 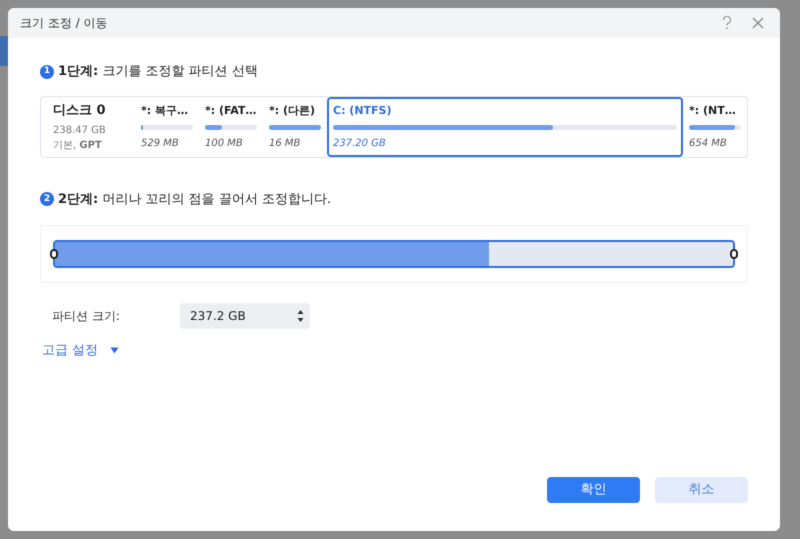 I want to click on partition-tile: *: 복구… 529 MB, so click(x=167, y=126).